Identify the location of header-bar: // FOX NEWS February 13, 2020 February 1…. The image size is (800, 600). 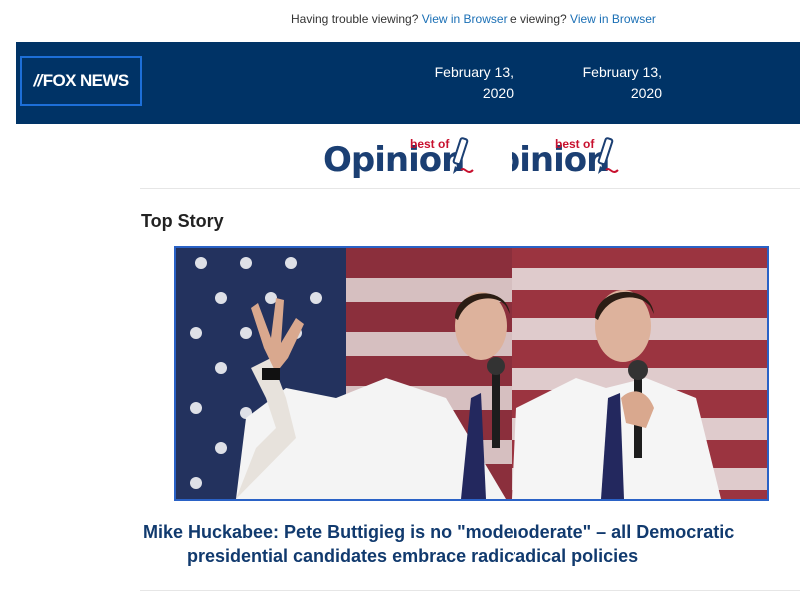
(408, 83).